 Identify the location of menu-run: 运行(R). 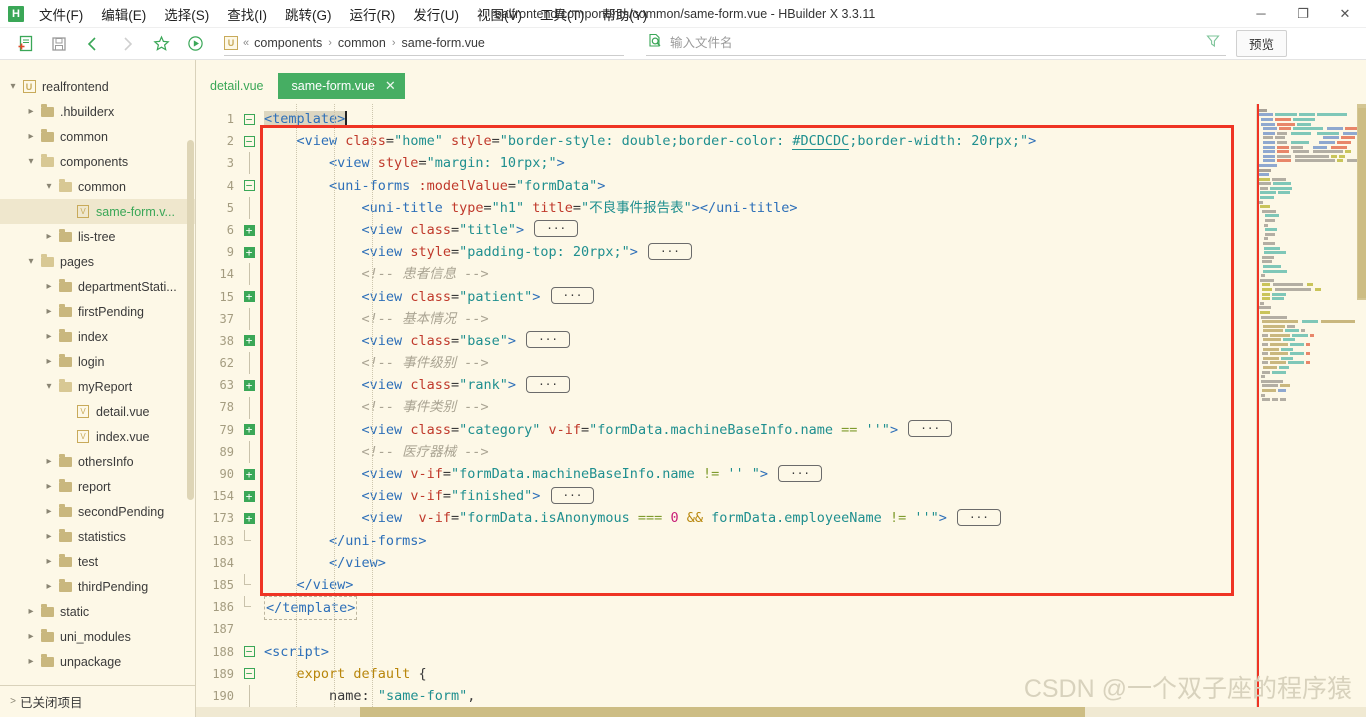
(373, 13).